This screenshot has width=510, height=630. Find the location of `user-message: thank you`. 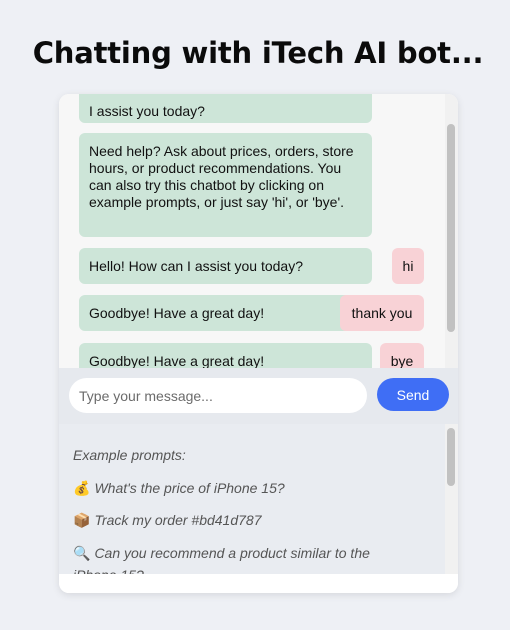

user-message: thank you is located at coordinates (382, 313).